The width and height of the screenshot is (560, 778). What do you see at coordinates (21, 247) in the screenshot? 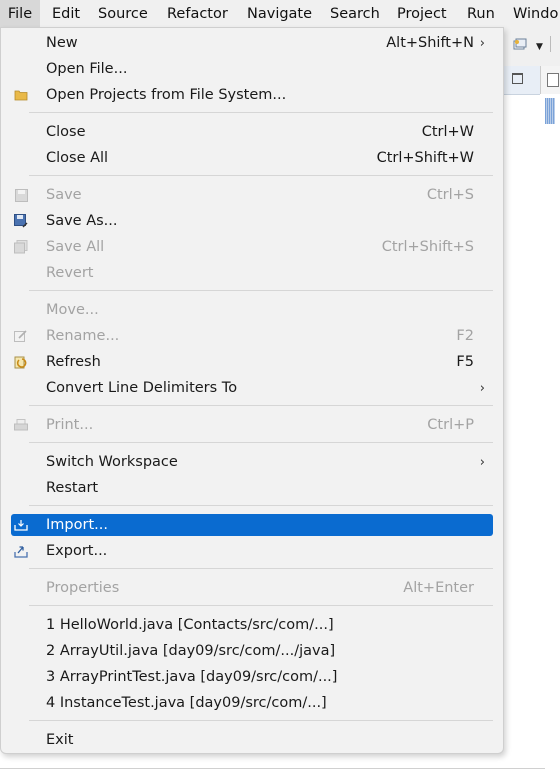
I see `save-all-icon` at bounding box center [21, 247].